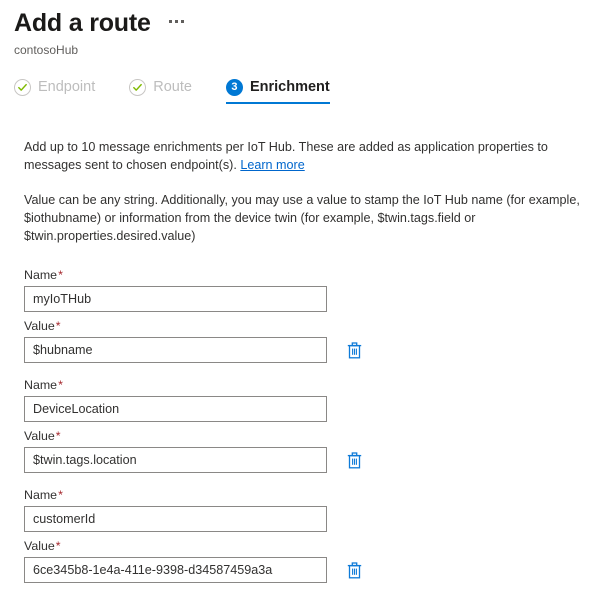  I want to click on tab-enrichment: 3 Enrichment, so click(283, 87).